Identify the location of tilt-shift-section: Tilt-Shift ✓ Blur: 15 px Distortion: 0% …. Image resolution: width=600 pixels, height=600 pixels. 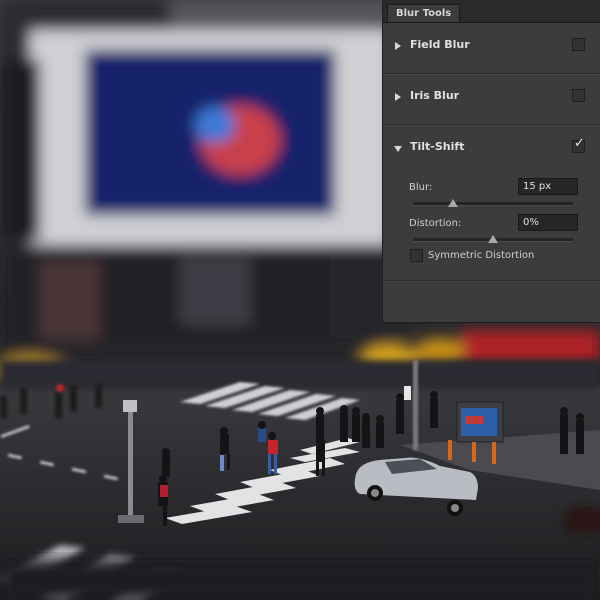
(491, 203).